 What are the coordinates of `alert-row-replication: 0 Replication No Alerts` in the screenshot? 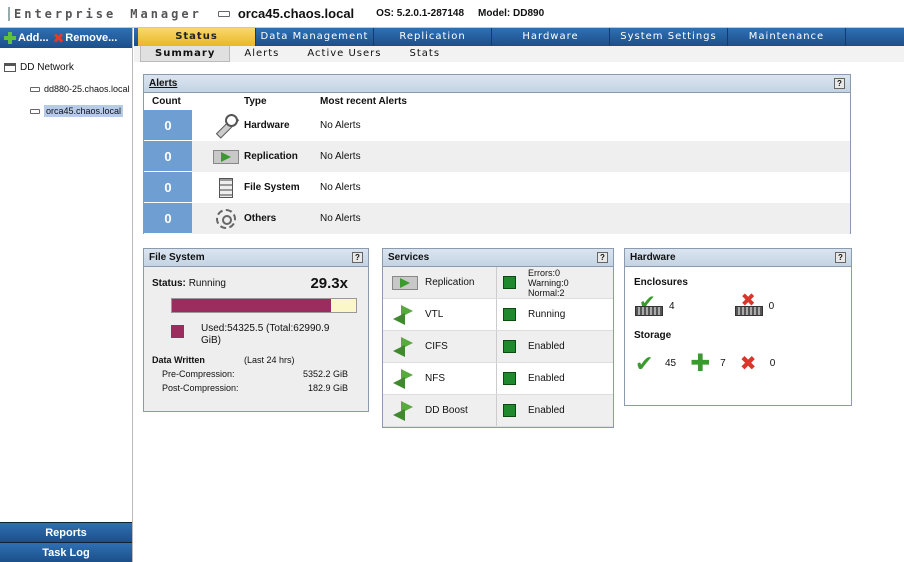 It's located at (497, 156).